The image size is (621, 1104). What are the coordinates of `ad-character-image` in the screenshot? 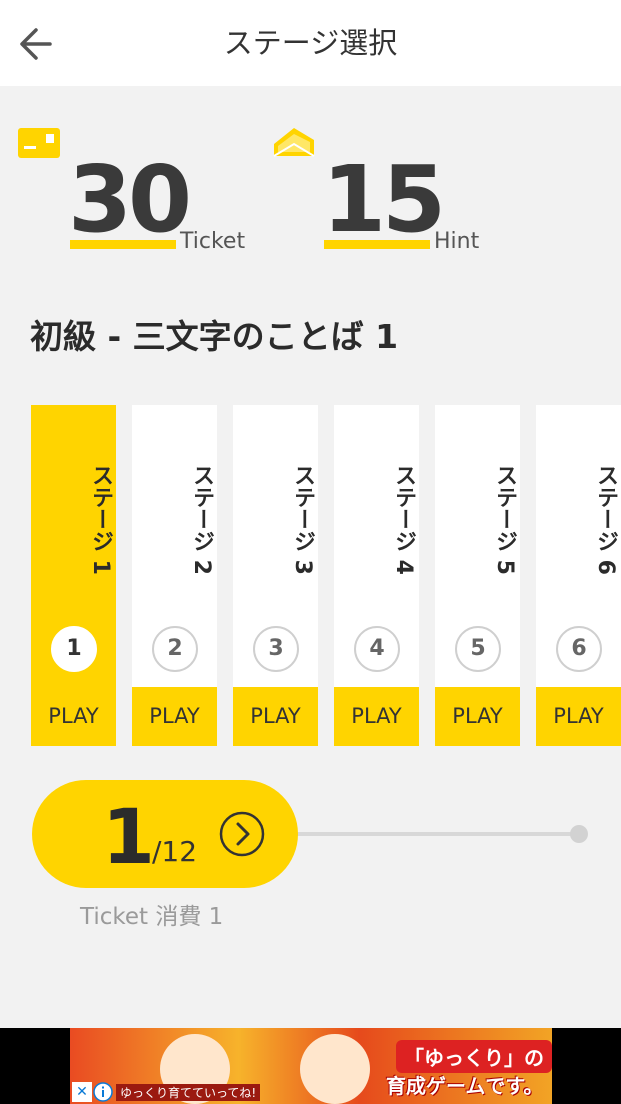 It's located at (335, 1069).